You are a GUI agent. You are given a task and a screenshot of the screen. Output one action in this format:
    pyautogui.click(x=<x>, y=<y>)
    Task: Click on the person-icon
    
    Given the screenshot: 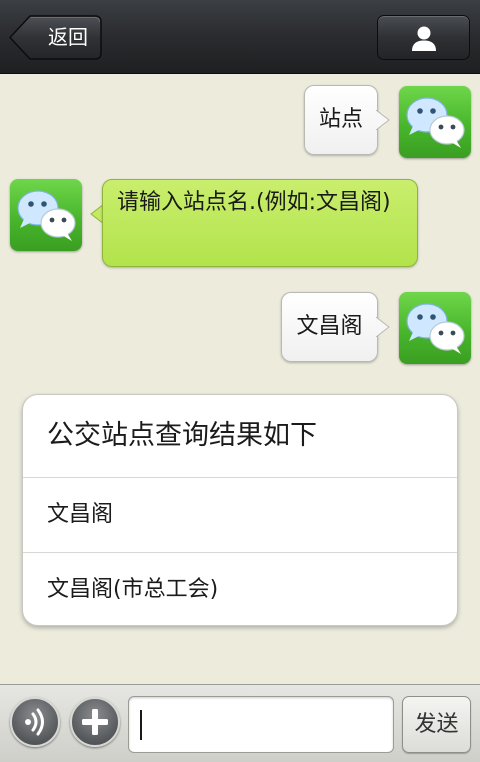 What is the action you would take?
    pyautogui.click(x=424, y=38)
    